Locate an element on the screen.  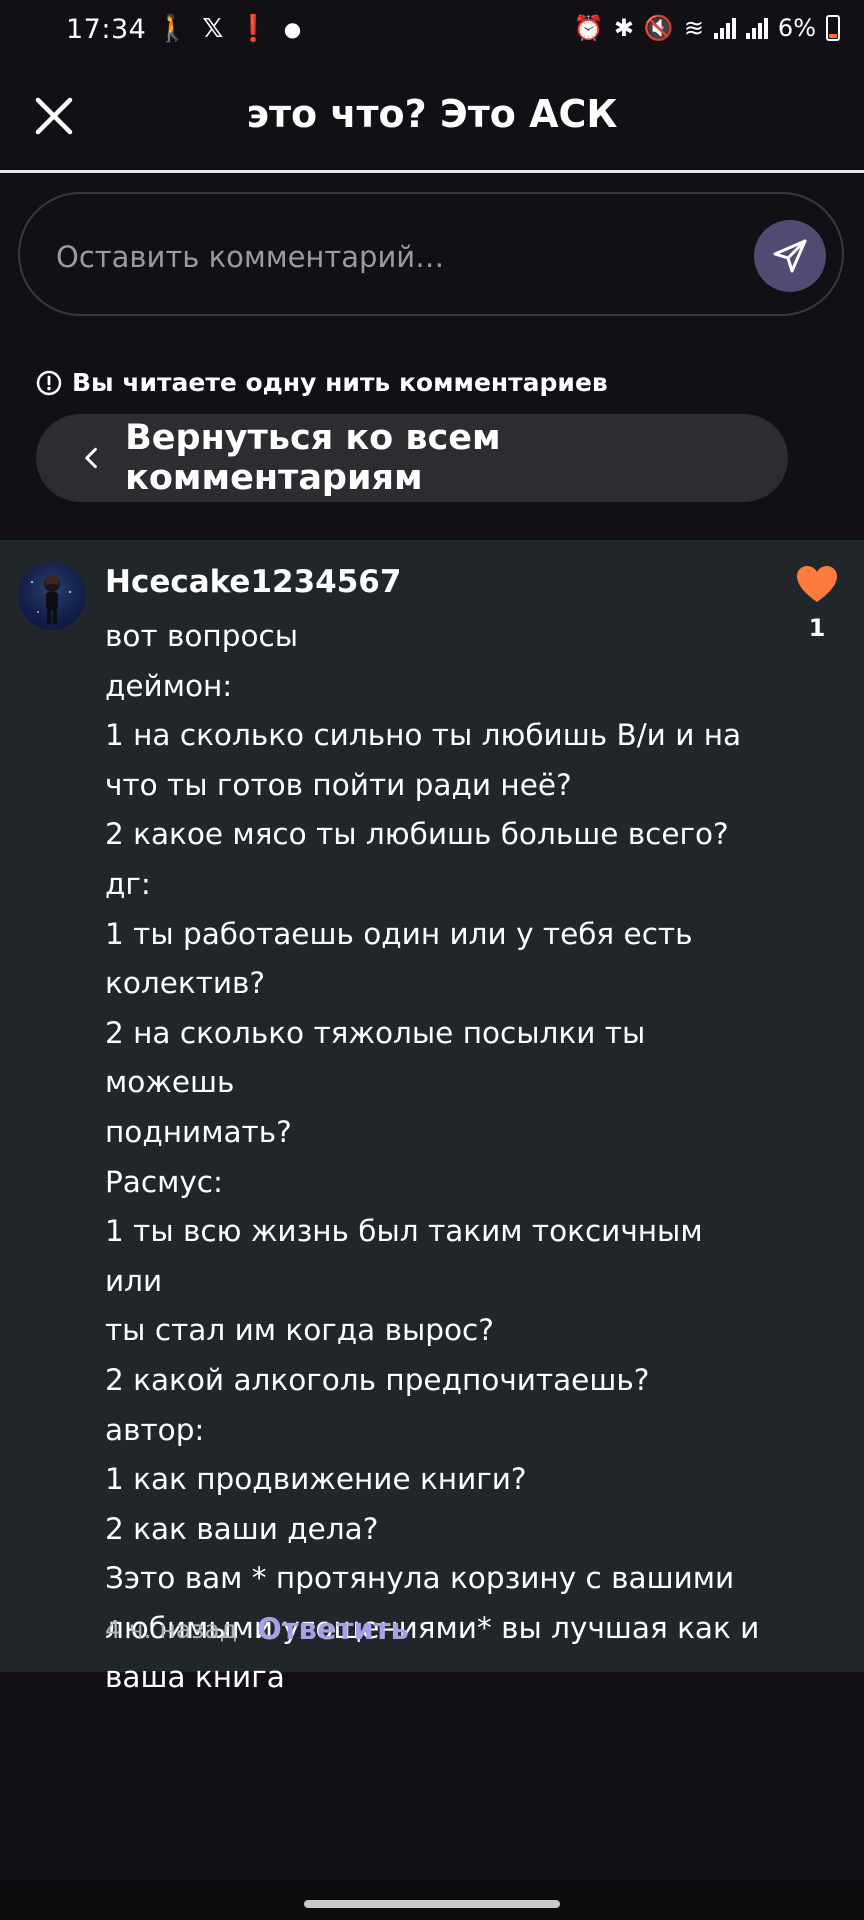
thread-notice: Вы читаете одну нить комментариев is located at coordinates (322, 382).